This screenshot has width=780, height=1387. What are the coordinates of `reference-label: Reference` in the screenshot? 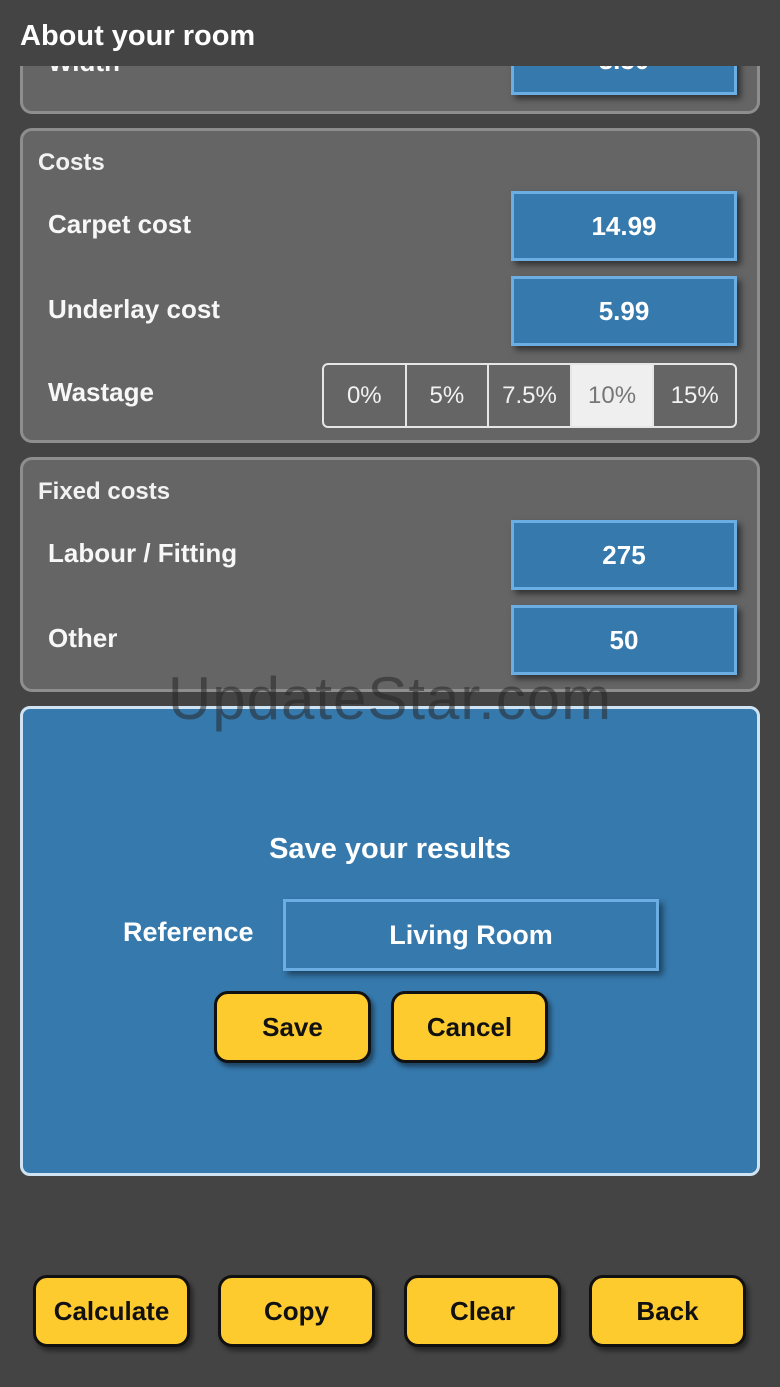 It's located at (188, 932).